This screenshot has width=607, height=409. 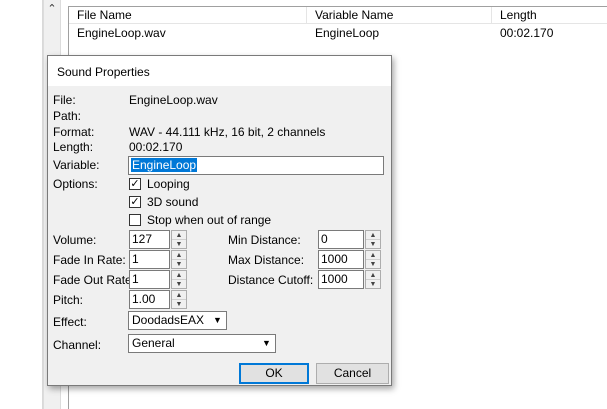 I want to click on min-distance-input: 0, so click(x=341, y=239).